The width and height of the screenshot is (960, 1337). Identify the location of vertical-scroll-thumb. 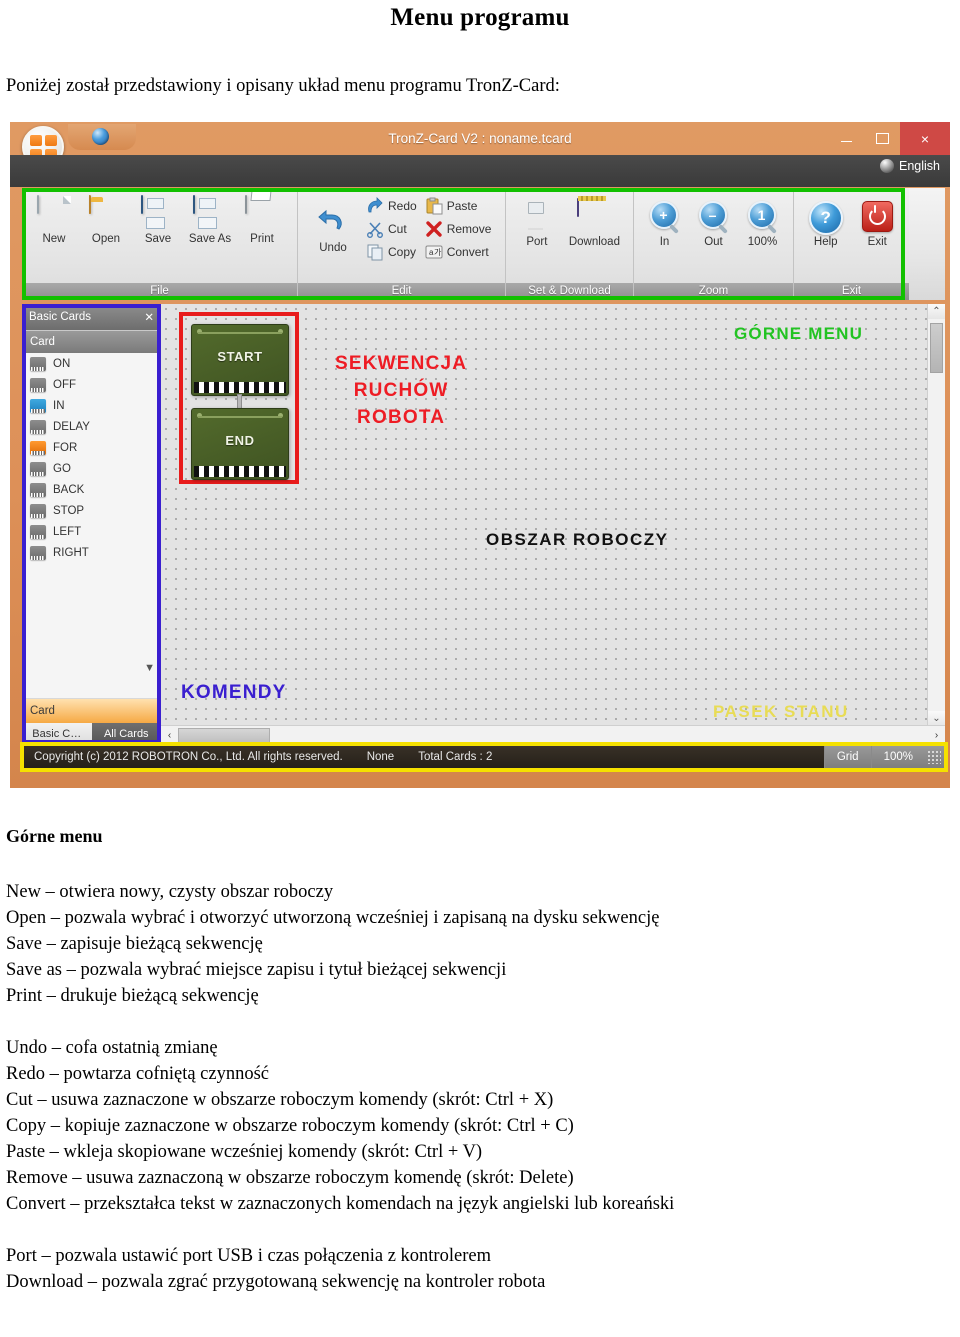
(936, 348).